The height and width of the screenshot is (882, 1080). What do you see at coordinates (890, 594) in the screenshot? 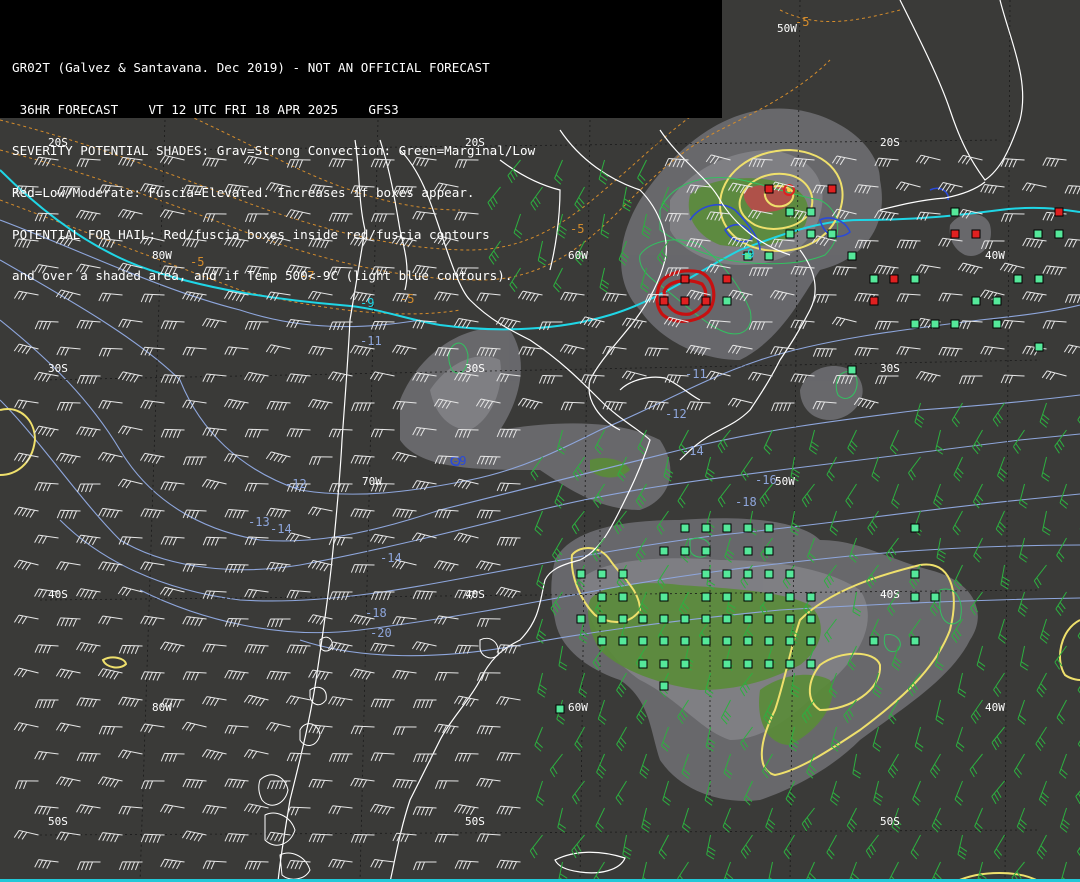
I see `label-40s-east: 40S` at bounding box center [890, 594].